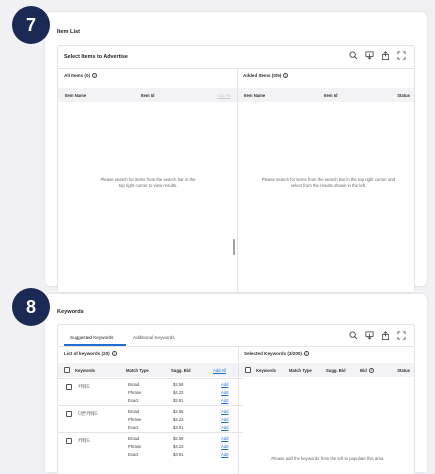 The height and width of the screenshot is (474, 435). Describe the element at coordinates (377, 55) in the screenshot. I see `item-panel-toolbar` at that location.